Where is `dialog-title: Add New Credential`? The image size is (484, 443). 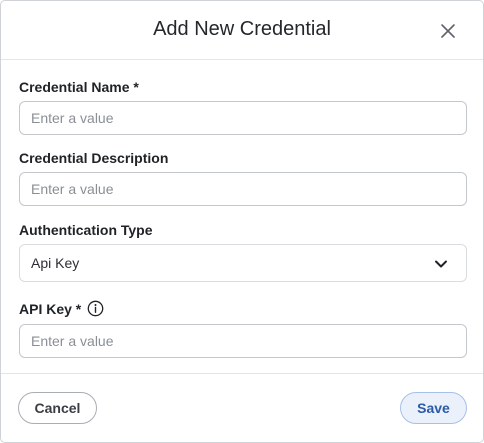
dialog-title: Add New Credential is located at coordinates (242, 29).